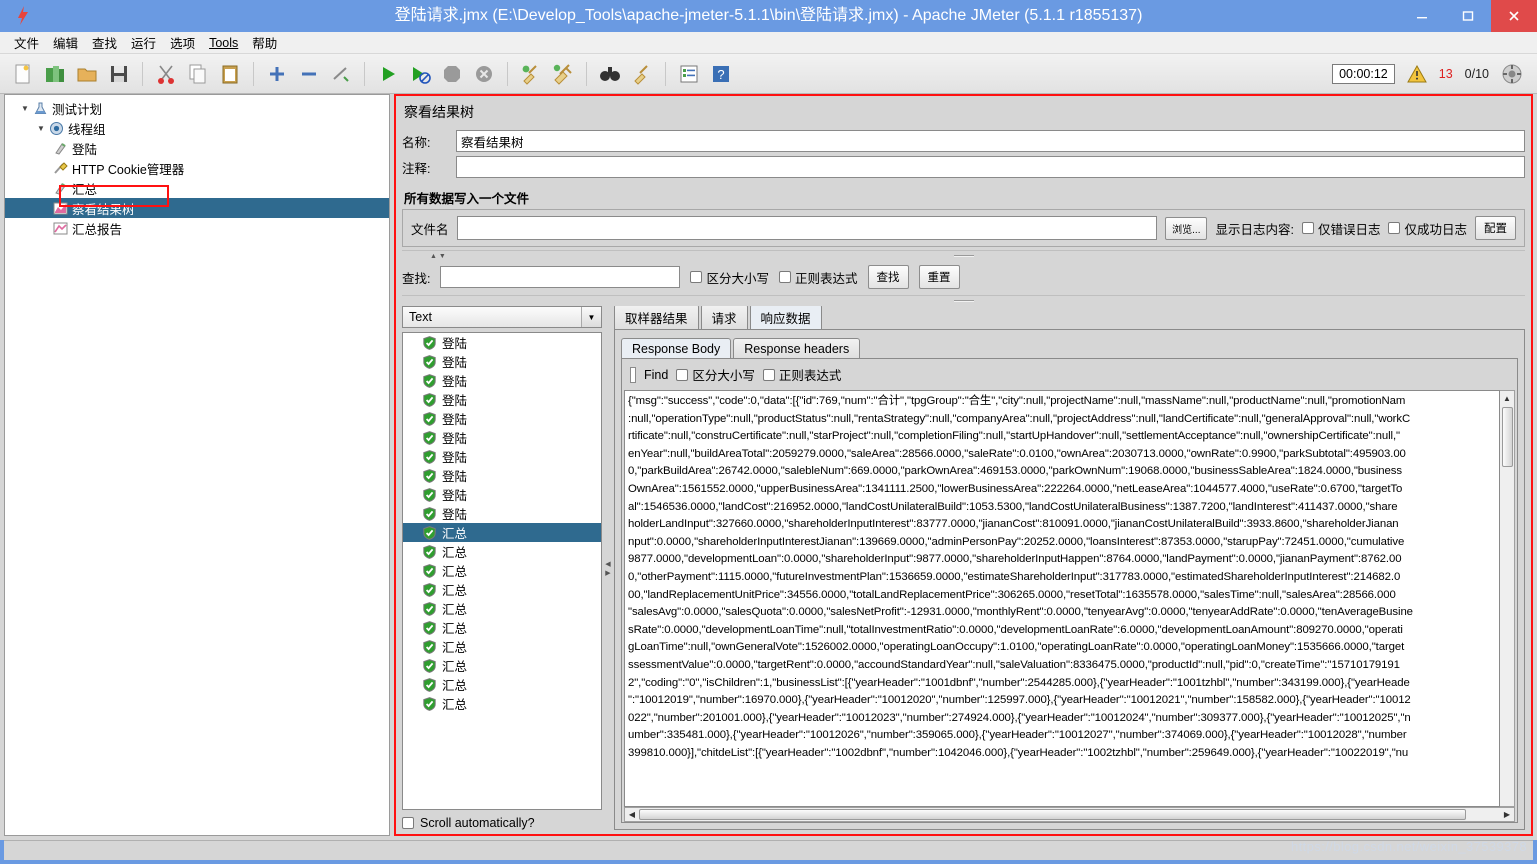  Describe the element at coordinates (939, 277) in the screenshot. I see `reset-button: 重置` at that location.